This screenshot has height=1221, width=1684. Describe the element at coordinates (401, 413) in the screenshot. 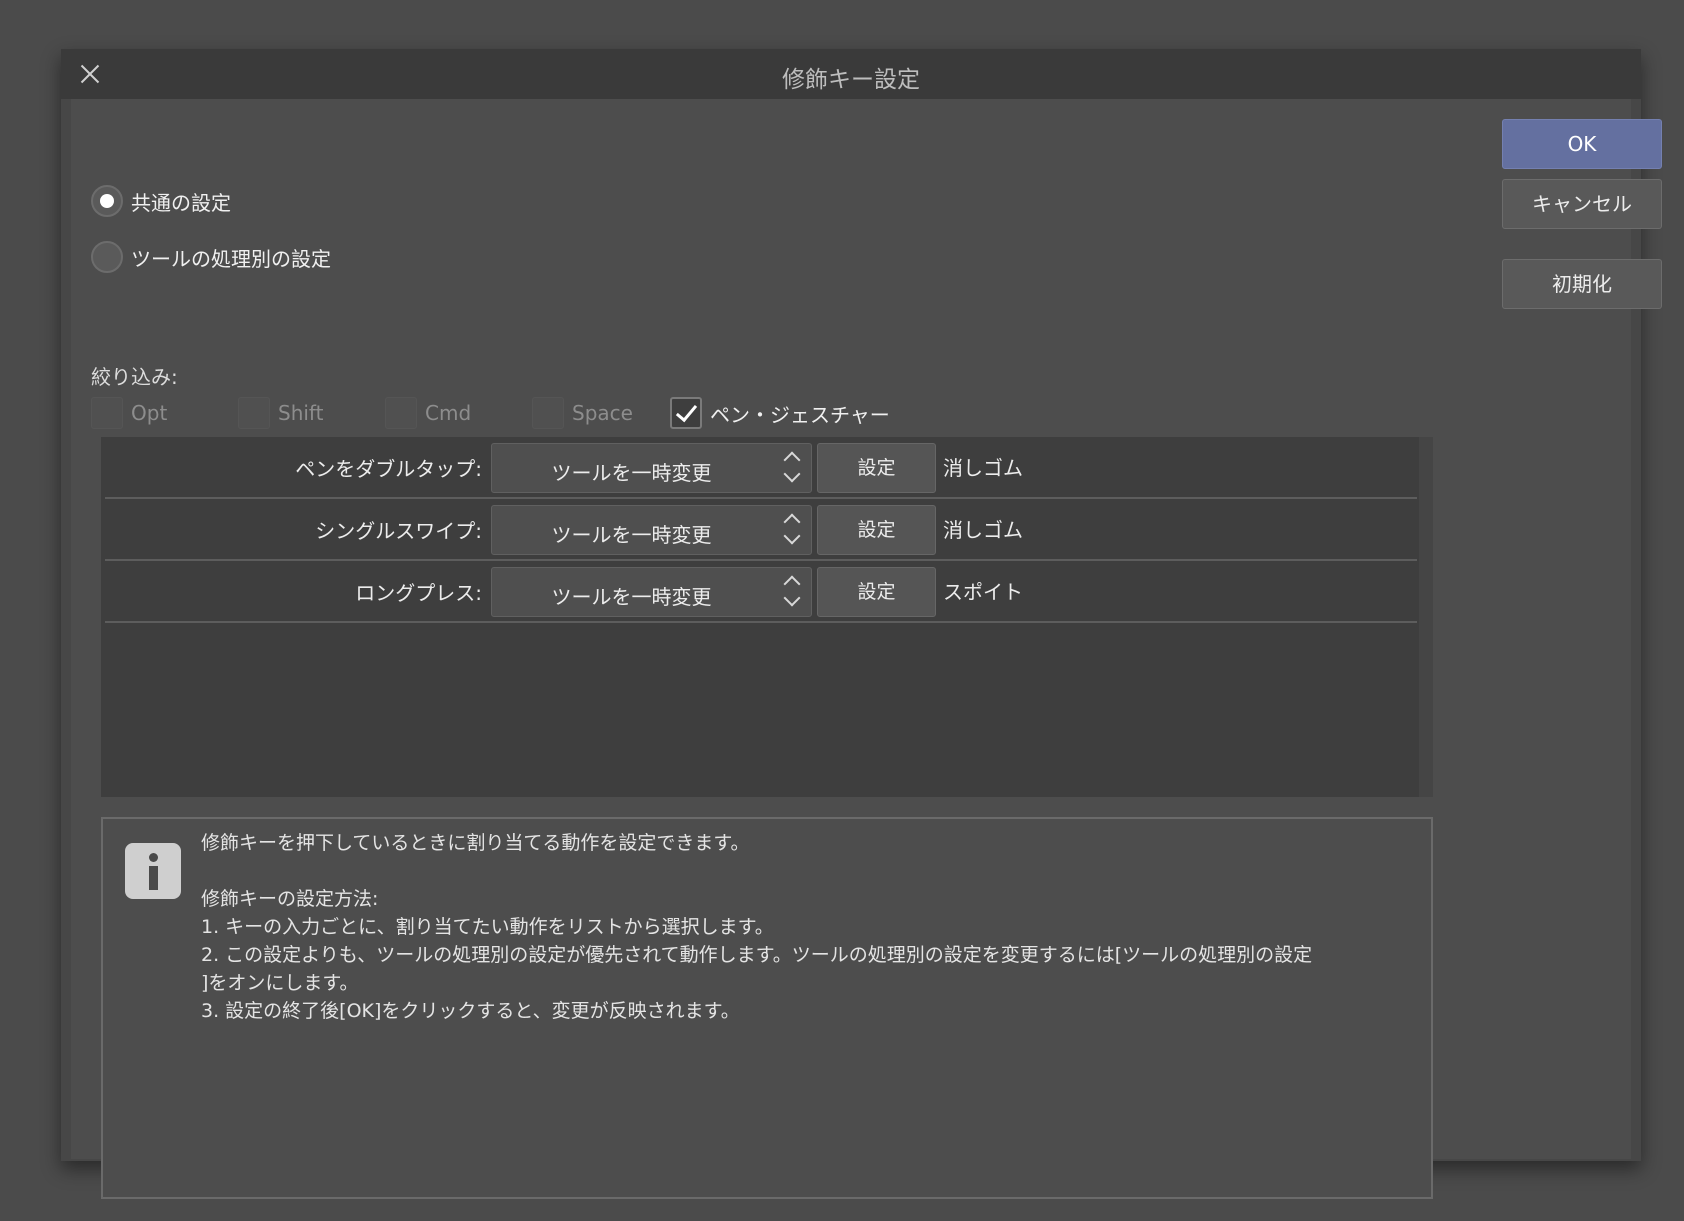

I see `filter-cmd-checkbox` at that location.